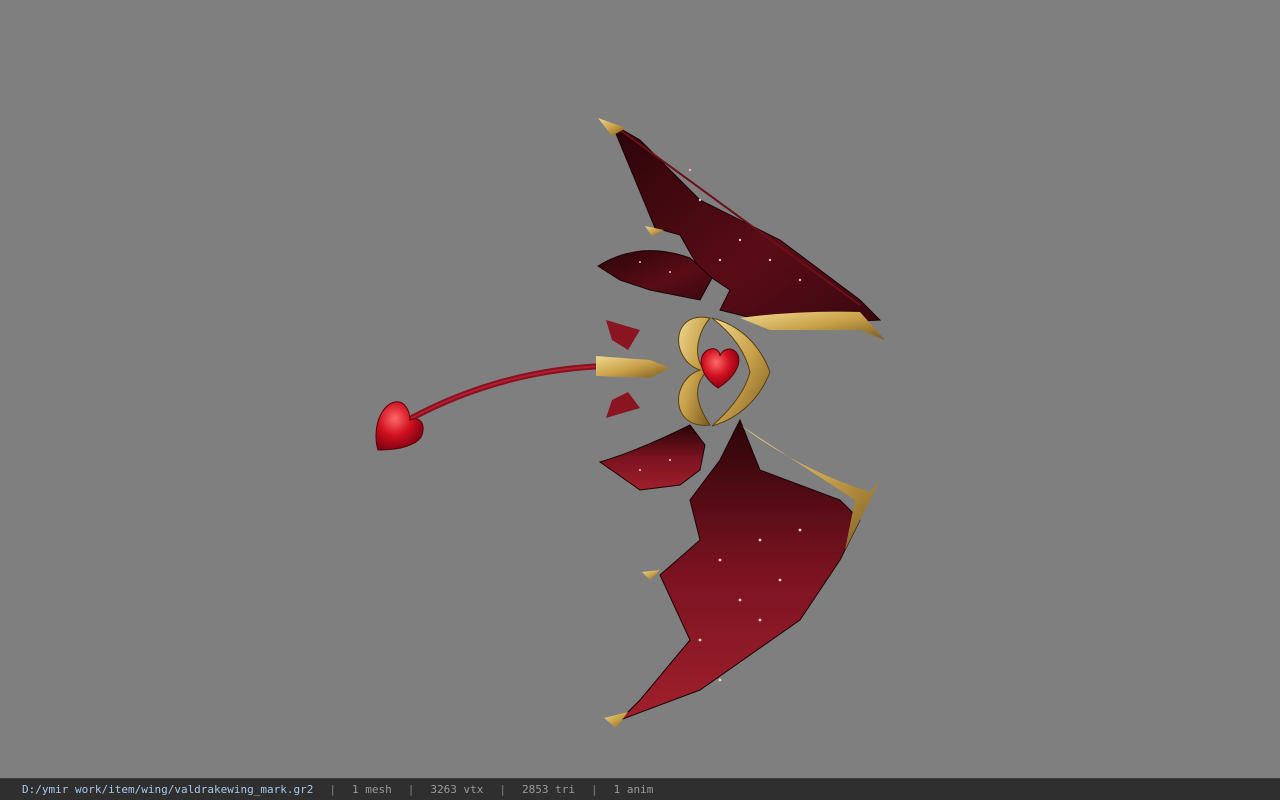 This screenshot has height=800, width=1280. Describe the element at coordinates (537, 371) in the screenshot. I see `tail` at that location.